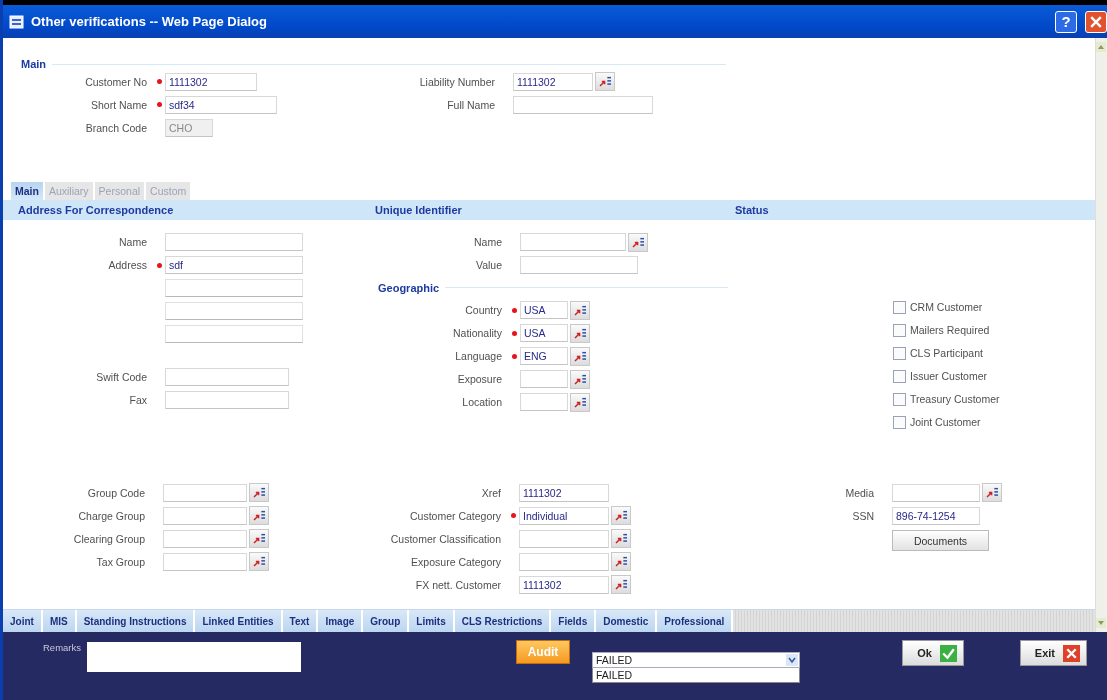 Image resolution: width=1107 pixels, height=700 pixels. Describe the element at coordinates (136, 621) in the screenshot. I see `tab: Standing Instructions` at that location.